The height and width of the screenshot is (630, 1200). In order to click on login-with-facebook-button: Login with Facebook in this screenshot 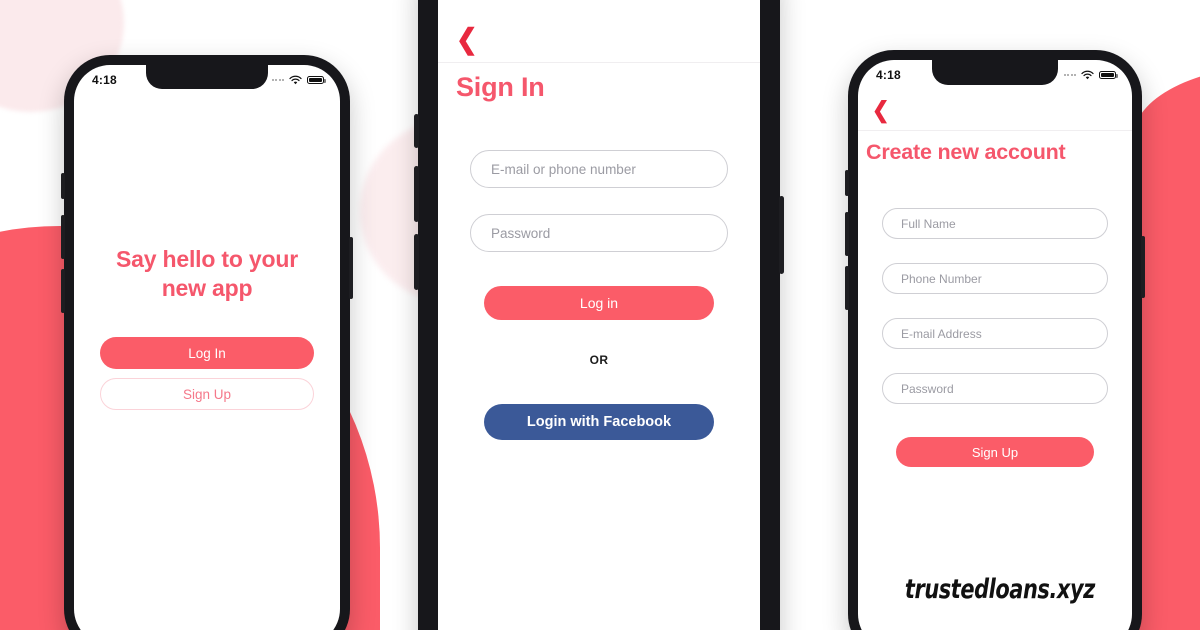, I will do `click(599, 422)`.